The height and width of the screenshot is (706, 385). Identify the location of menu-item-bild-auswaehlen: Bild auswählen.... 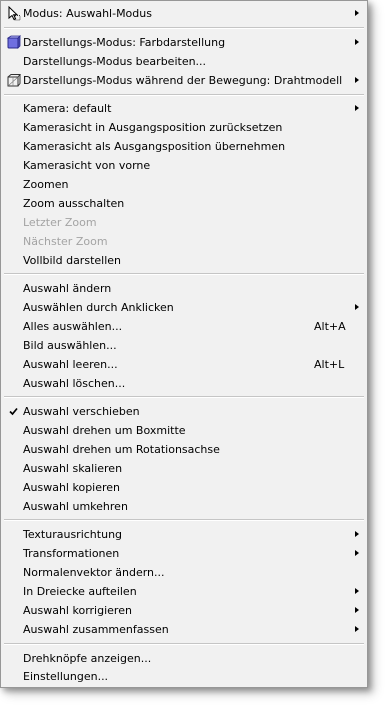
(184, 345).